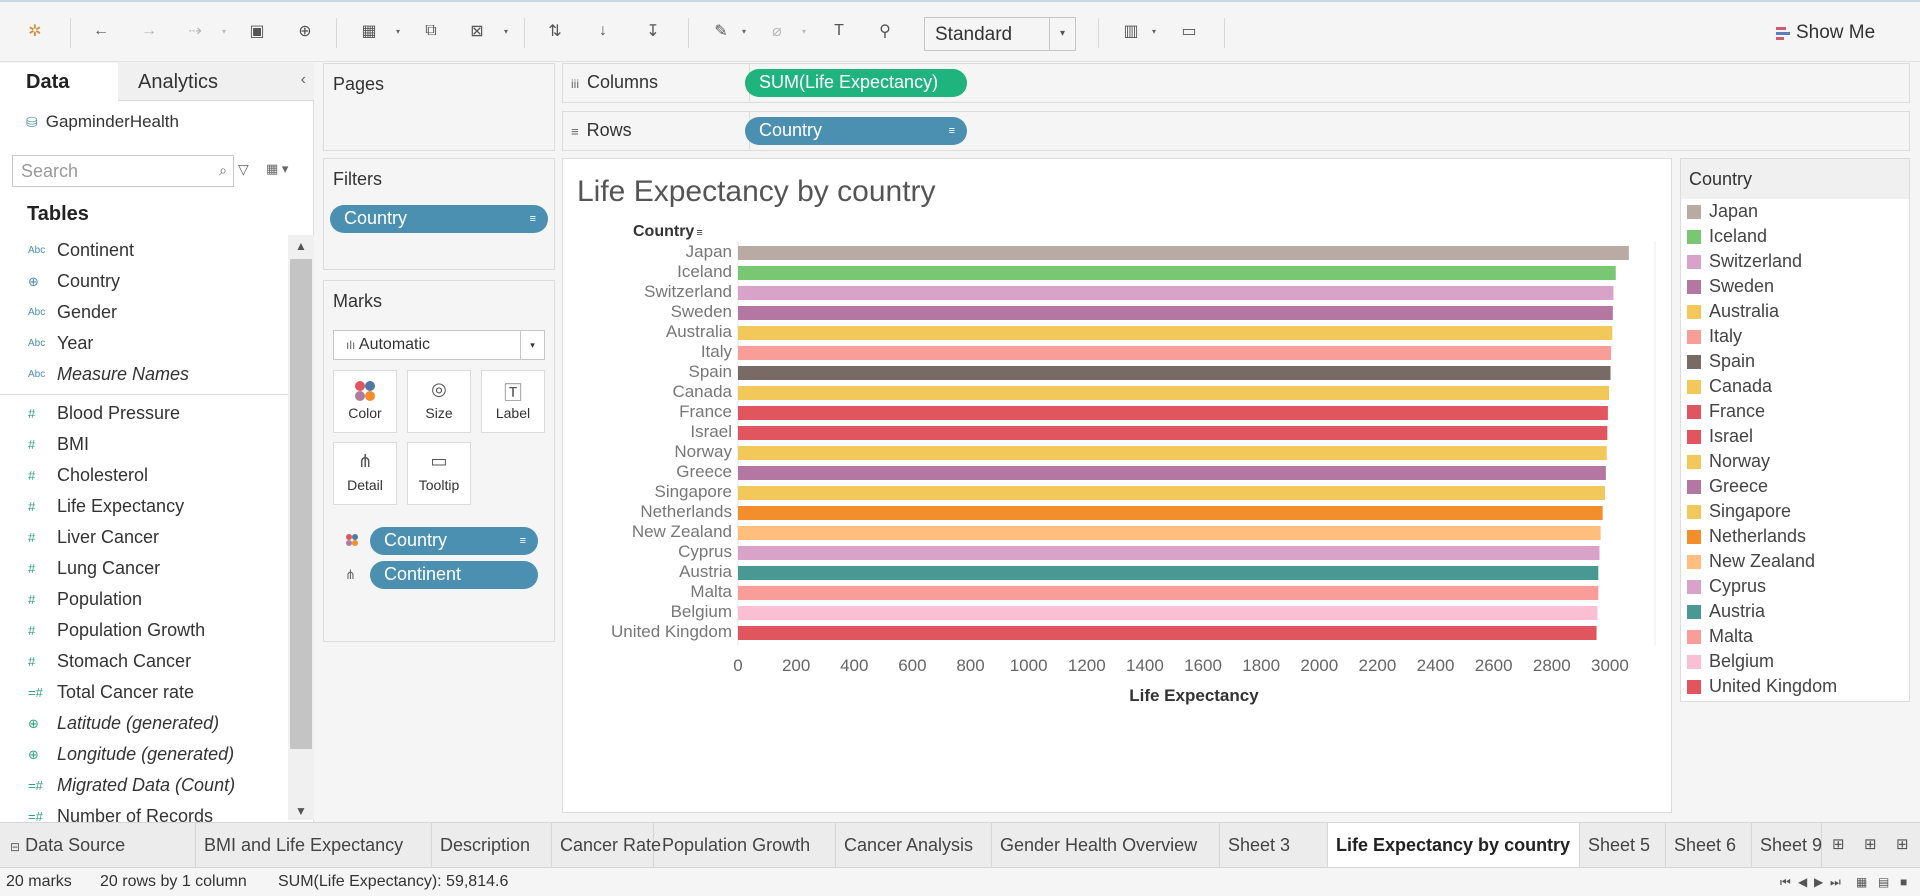  Describe the element at coordinates (144, 250) in the screenshot. I see `field-continent: Abc Continent` at that location.